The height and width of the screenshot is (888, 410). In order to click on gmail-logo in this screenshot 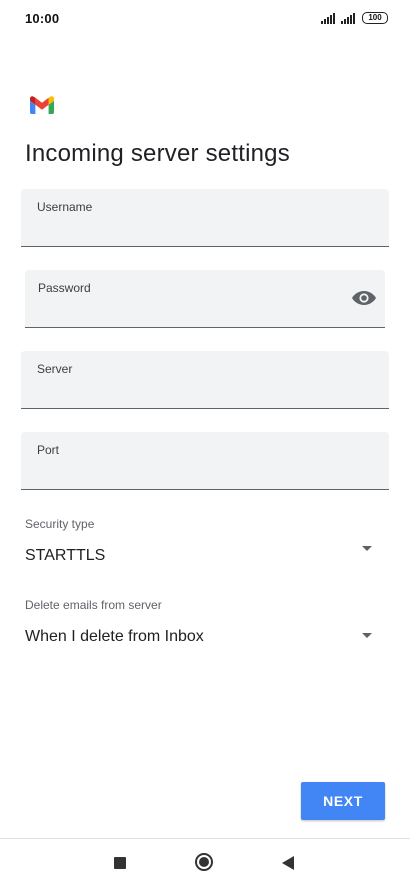, I will do `click(42, 105)`.